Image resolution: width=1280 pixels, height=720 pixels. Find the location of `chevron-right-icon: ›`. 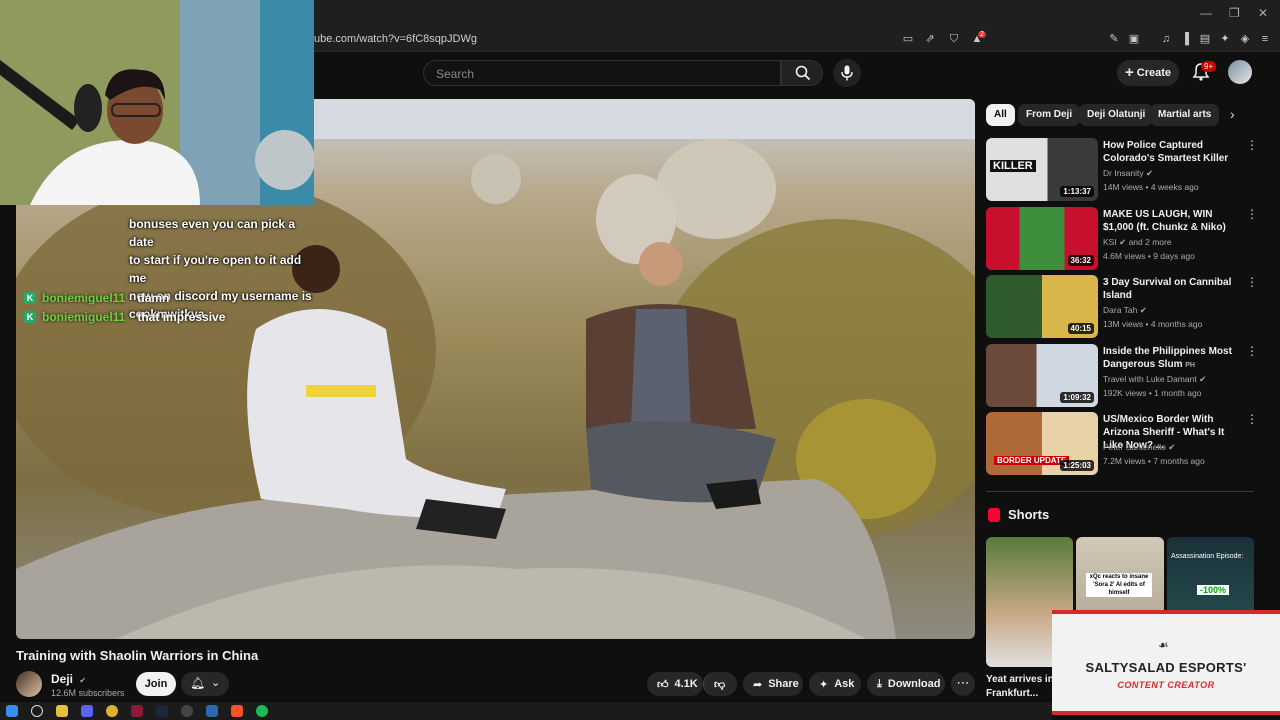

chevron-right-icon: › is located at coordinates (1232, 114).